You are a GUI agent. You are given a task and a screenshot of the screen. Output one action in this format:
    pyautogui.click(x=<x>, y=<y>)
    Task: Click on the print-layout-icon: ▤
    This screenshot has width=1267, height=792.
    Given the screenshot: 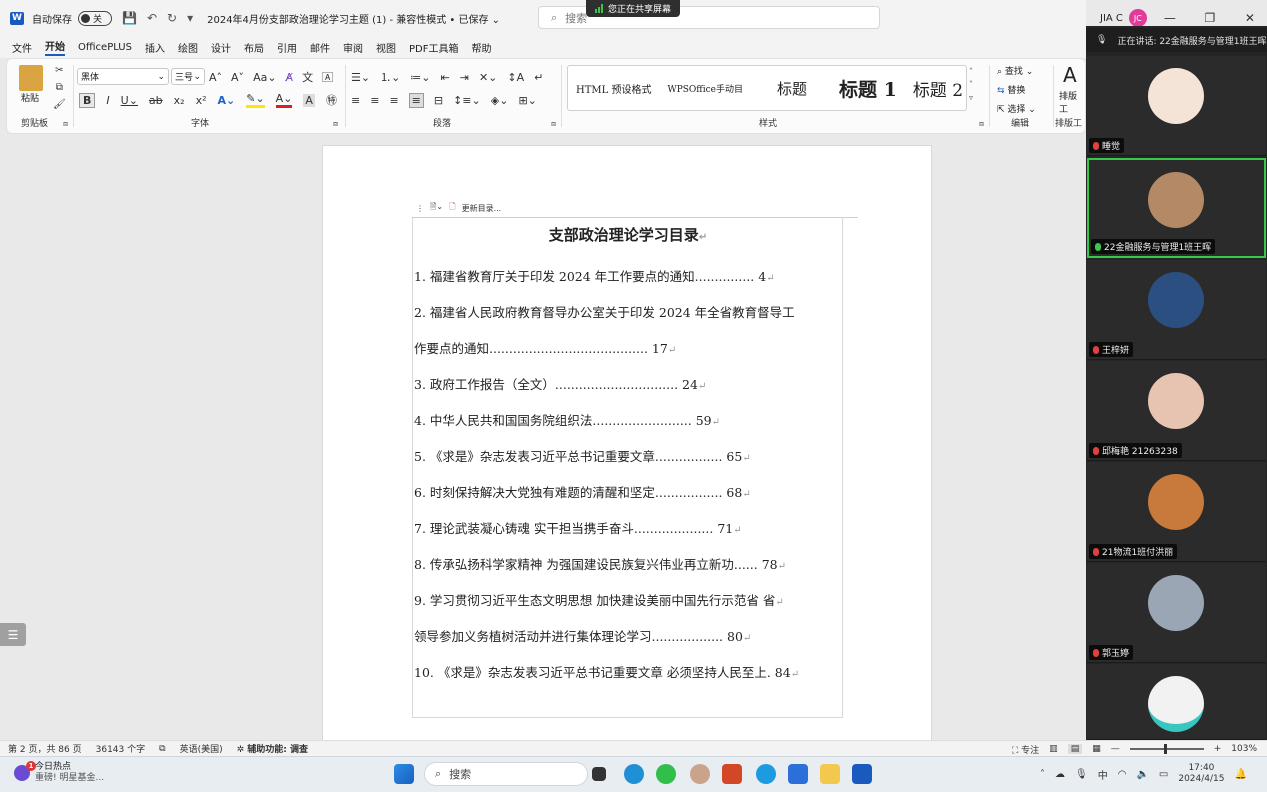 What is the action you would take?
    pyautogui.click(x=1075, y=749)
    